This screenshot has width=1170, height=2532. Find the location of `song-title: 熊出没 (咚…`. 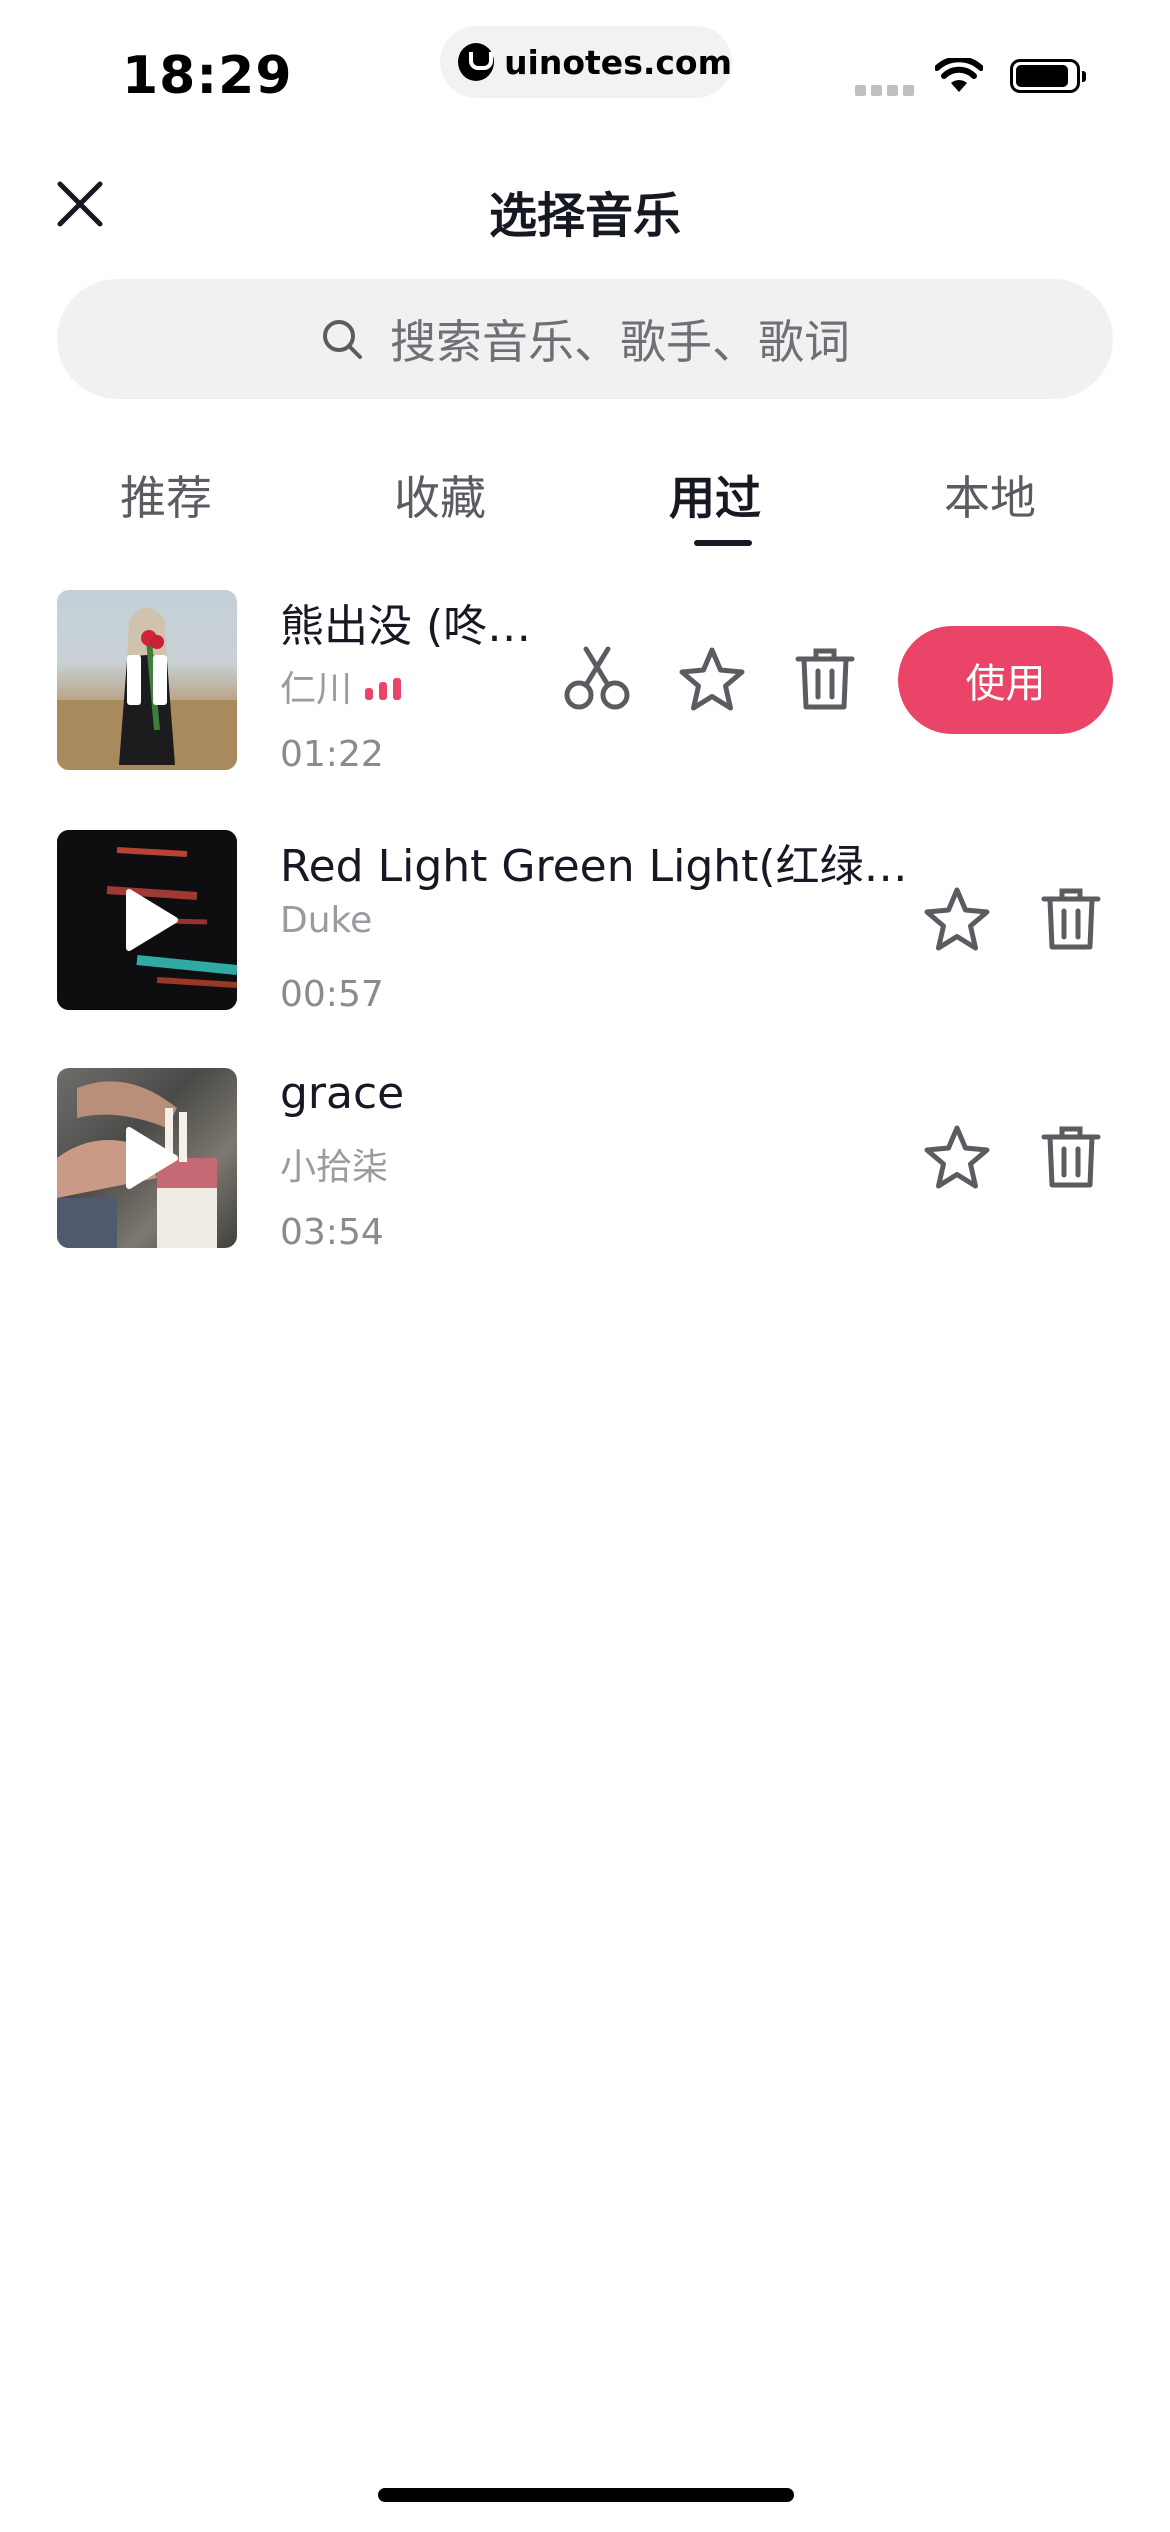

song-title: 熊出没 (咚… is located at coordinates (406, 626).